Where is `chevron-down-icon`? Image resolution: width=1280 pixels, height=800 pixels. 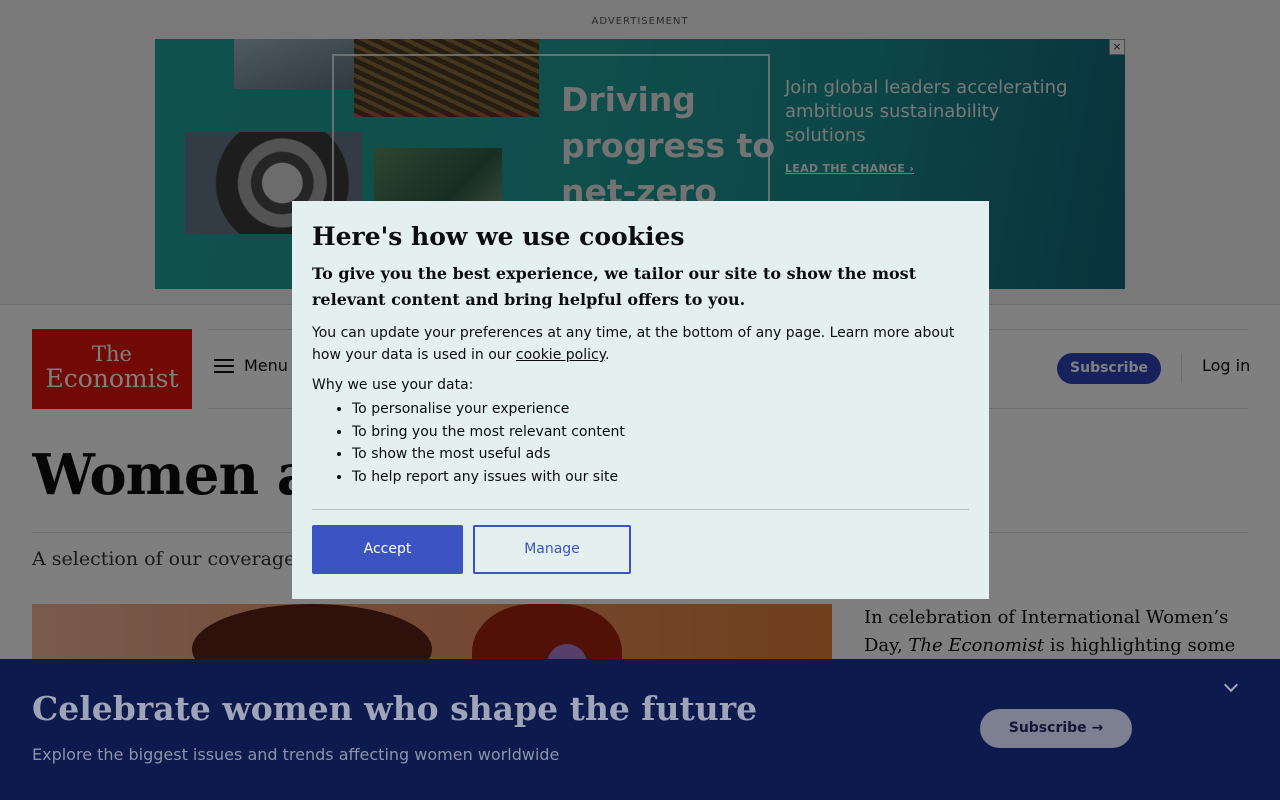
chevron-down-icon is located at coordinates (1232, 688).